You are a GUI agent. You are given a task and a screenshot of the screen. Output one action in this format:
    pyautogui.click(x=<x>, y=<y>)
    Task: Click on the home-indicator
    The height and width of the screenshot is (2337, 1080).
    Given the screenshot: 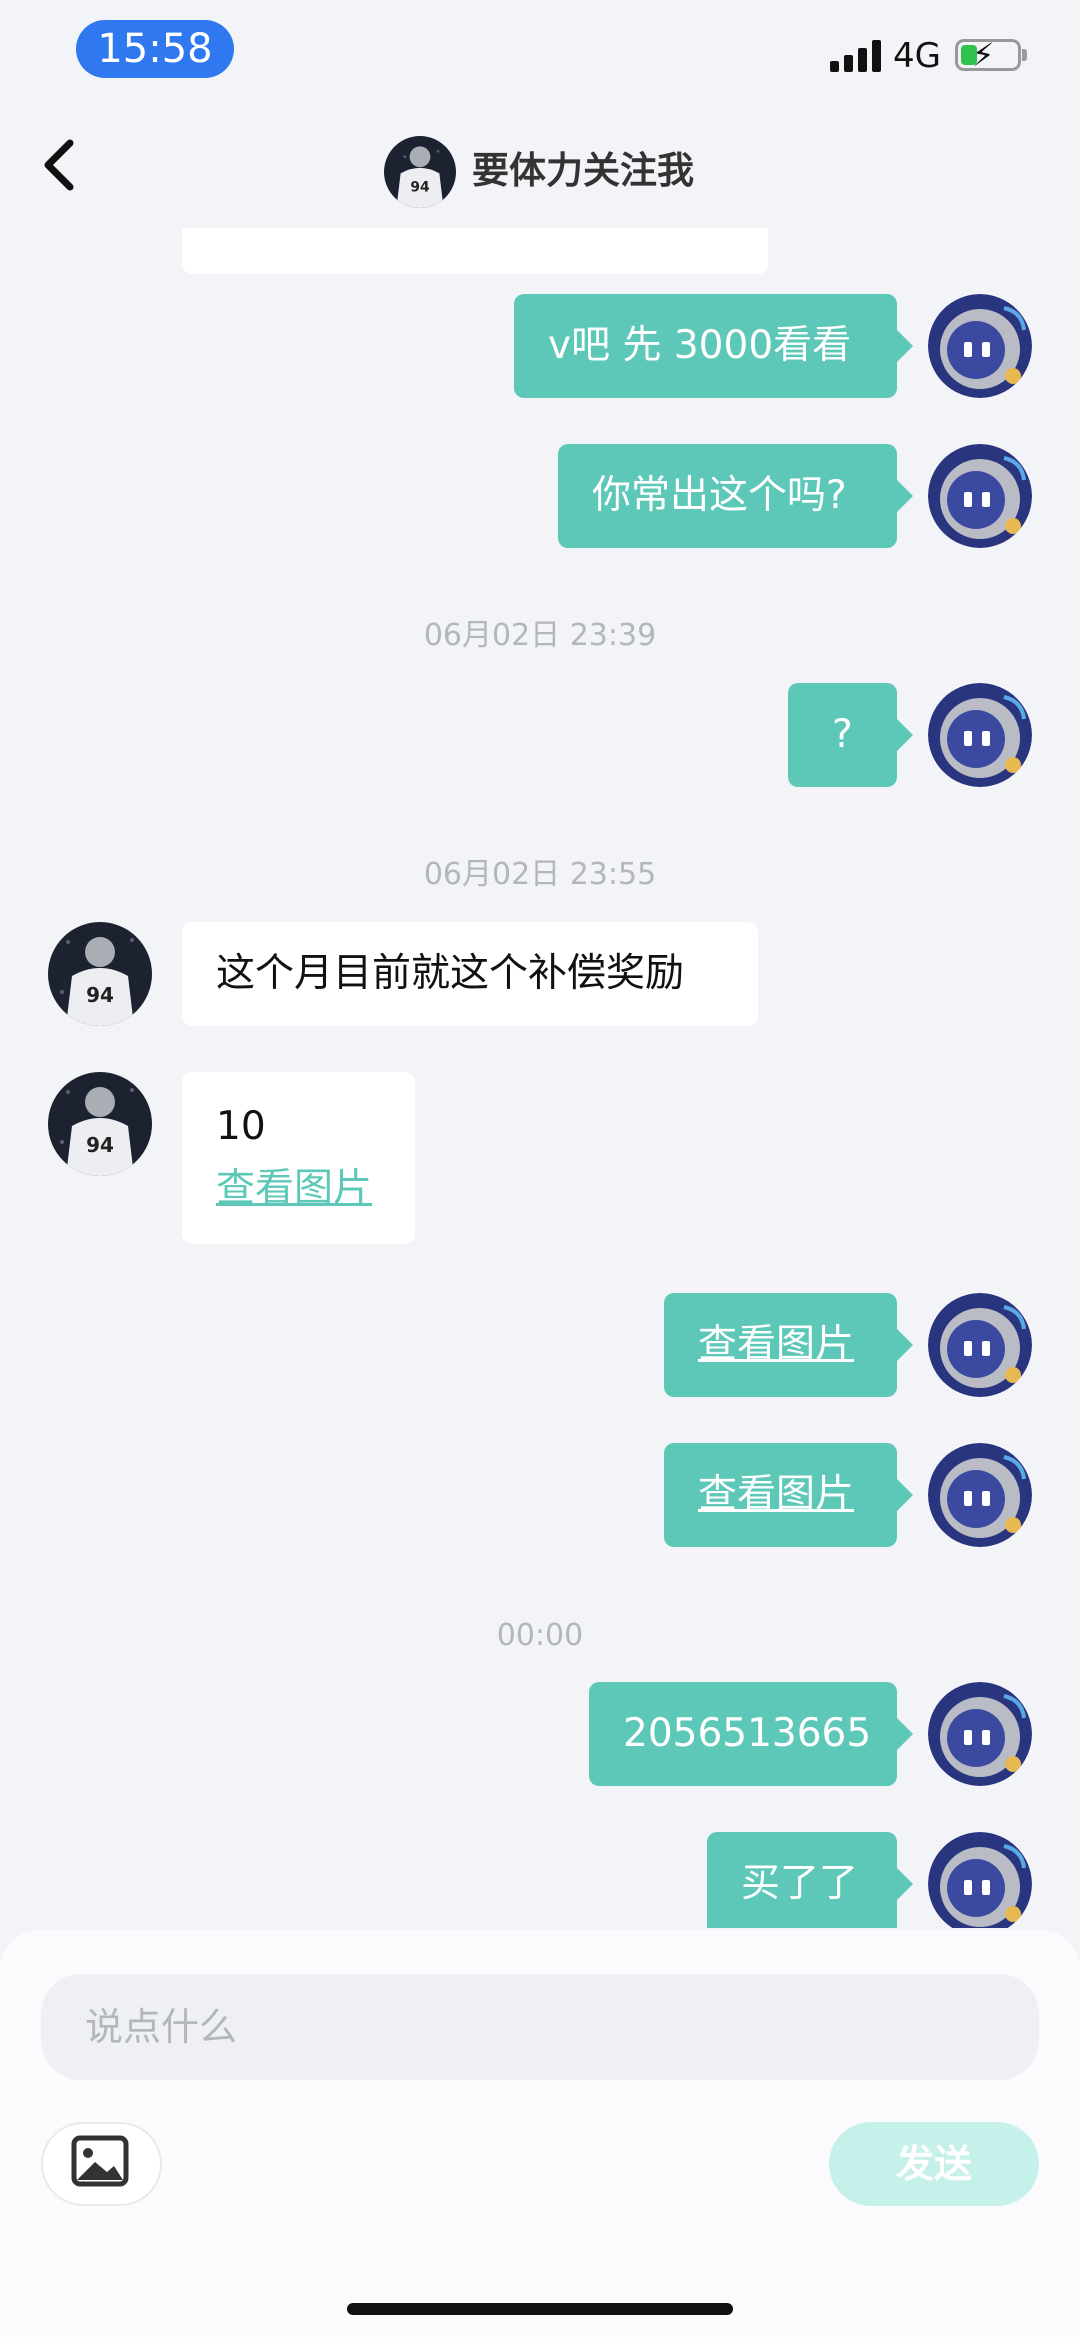 What is the action you would take?
    pyautogui.click(x=540, y=2309)
    